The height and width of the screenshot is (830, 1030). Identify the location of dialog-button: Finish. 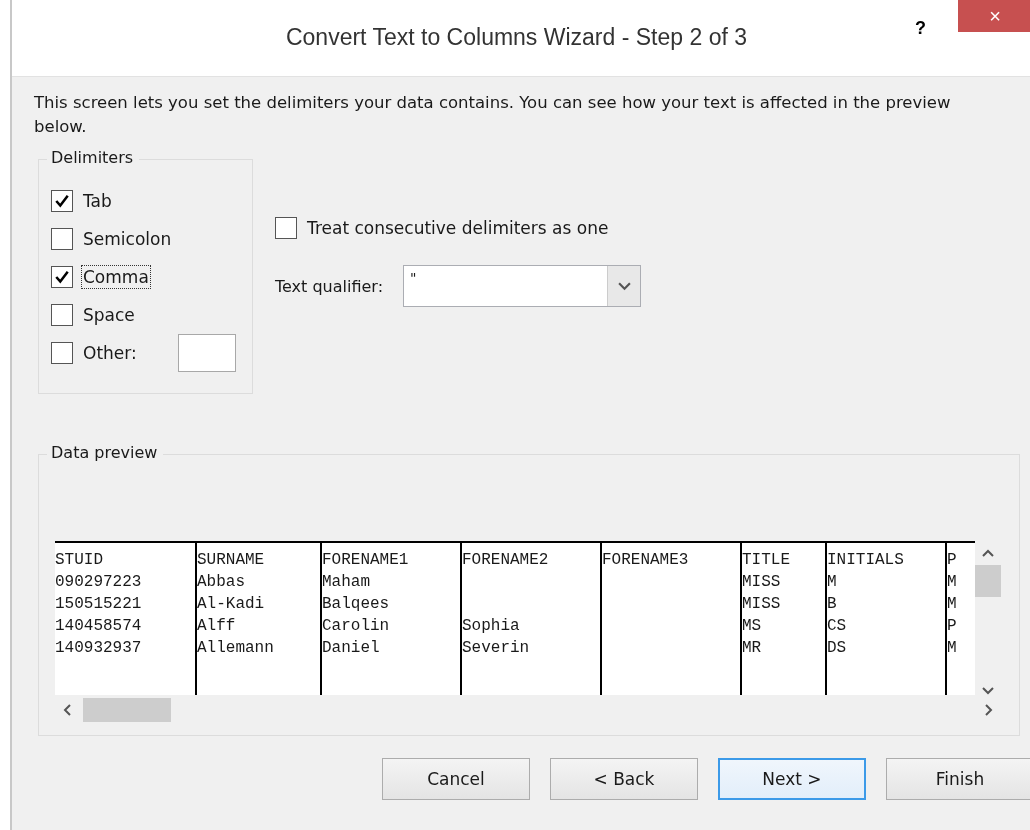
(958, 779).